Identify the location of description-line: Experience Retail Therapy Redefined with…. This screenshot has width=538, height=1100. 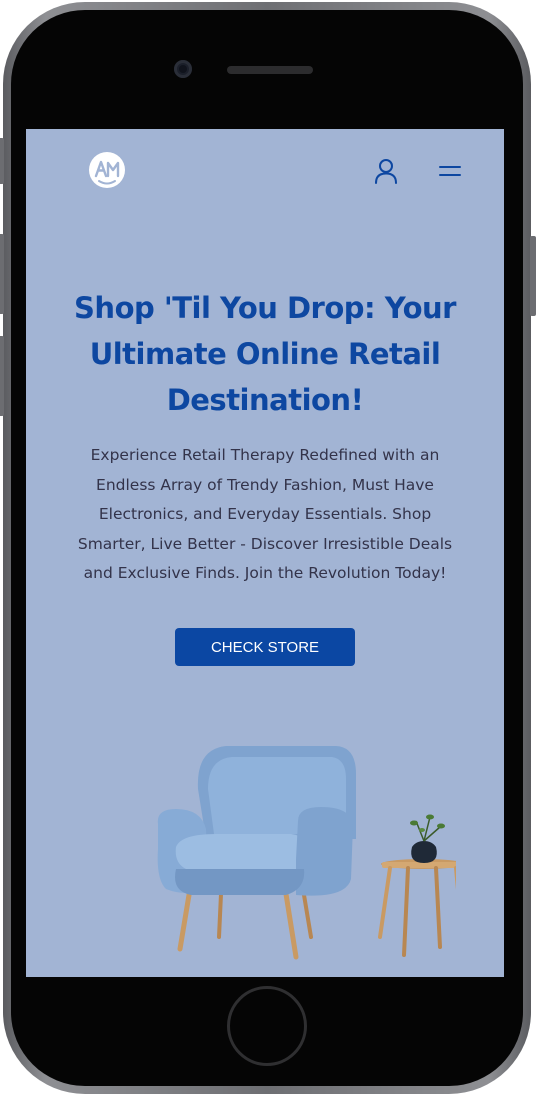
(265, 455).